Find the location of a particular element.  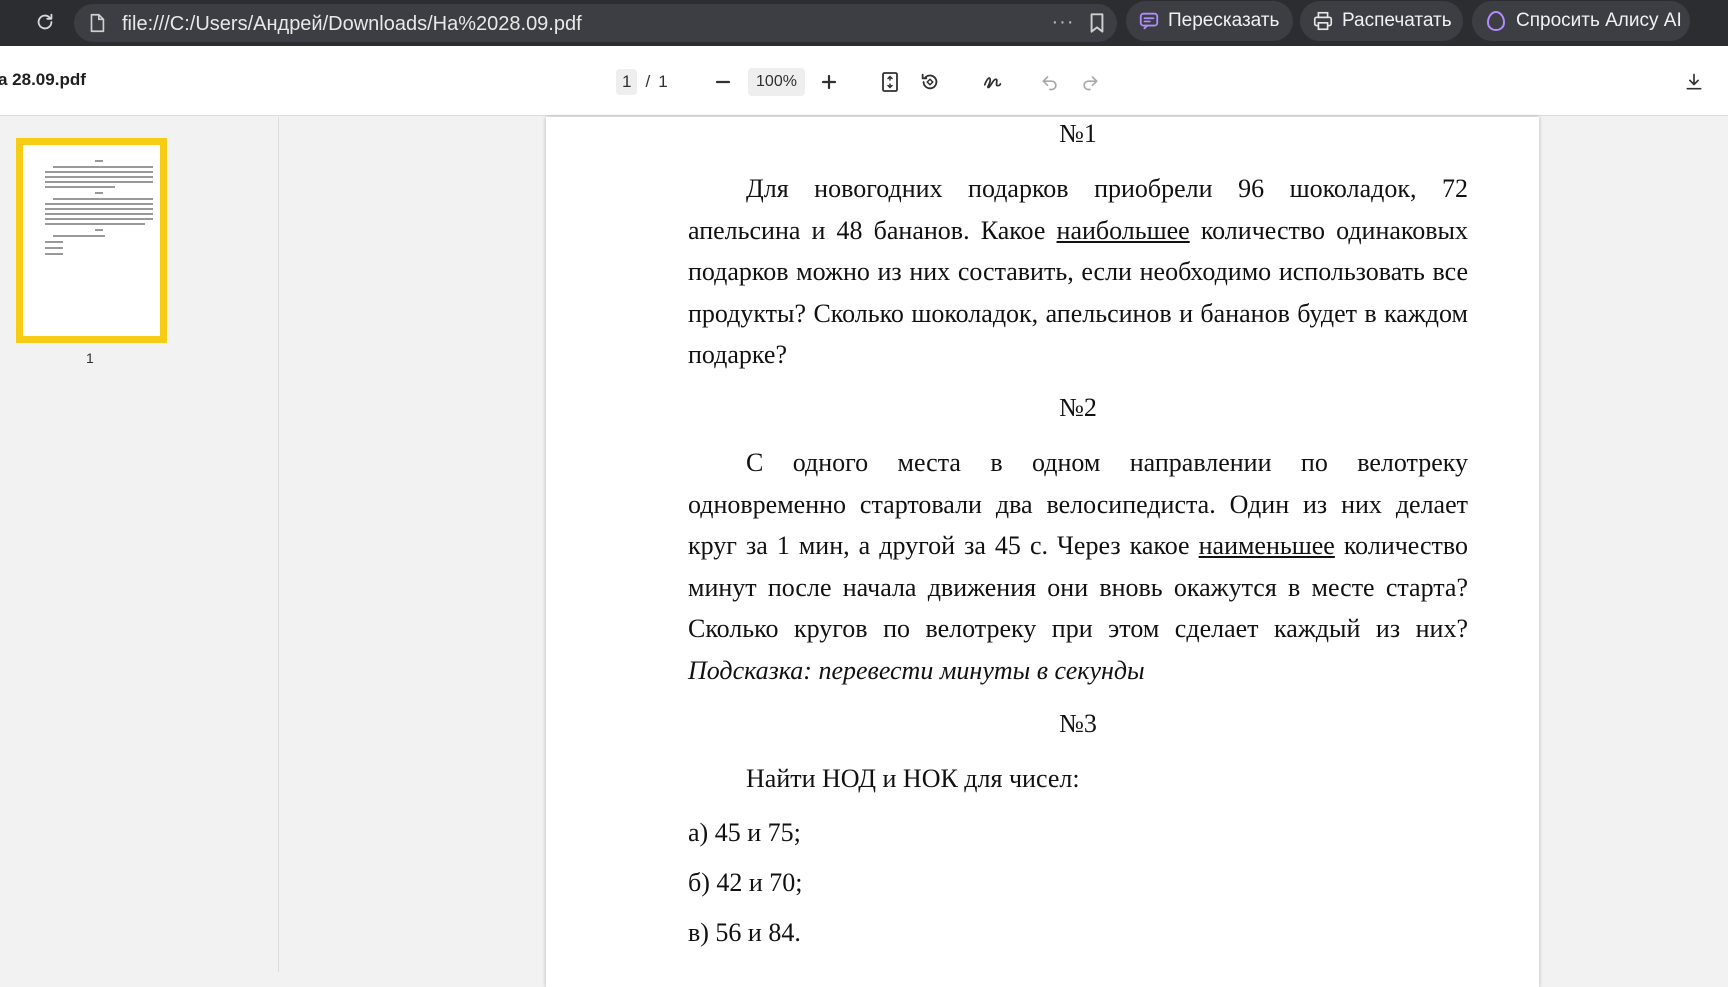

thumbnail-sidebar: 1 is located at coordinates (139, 544).